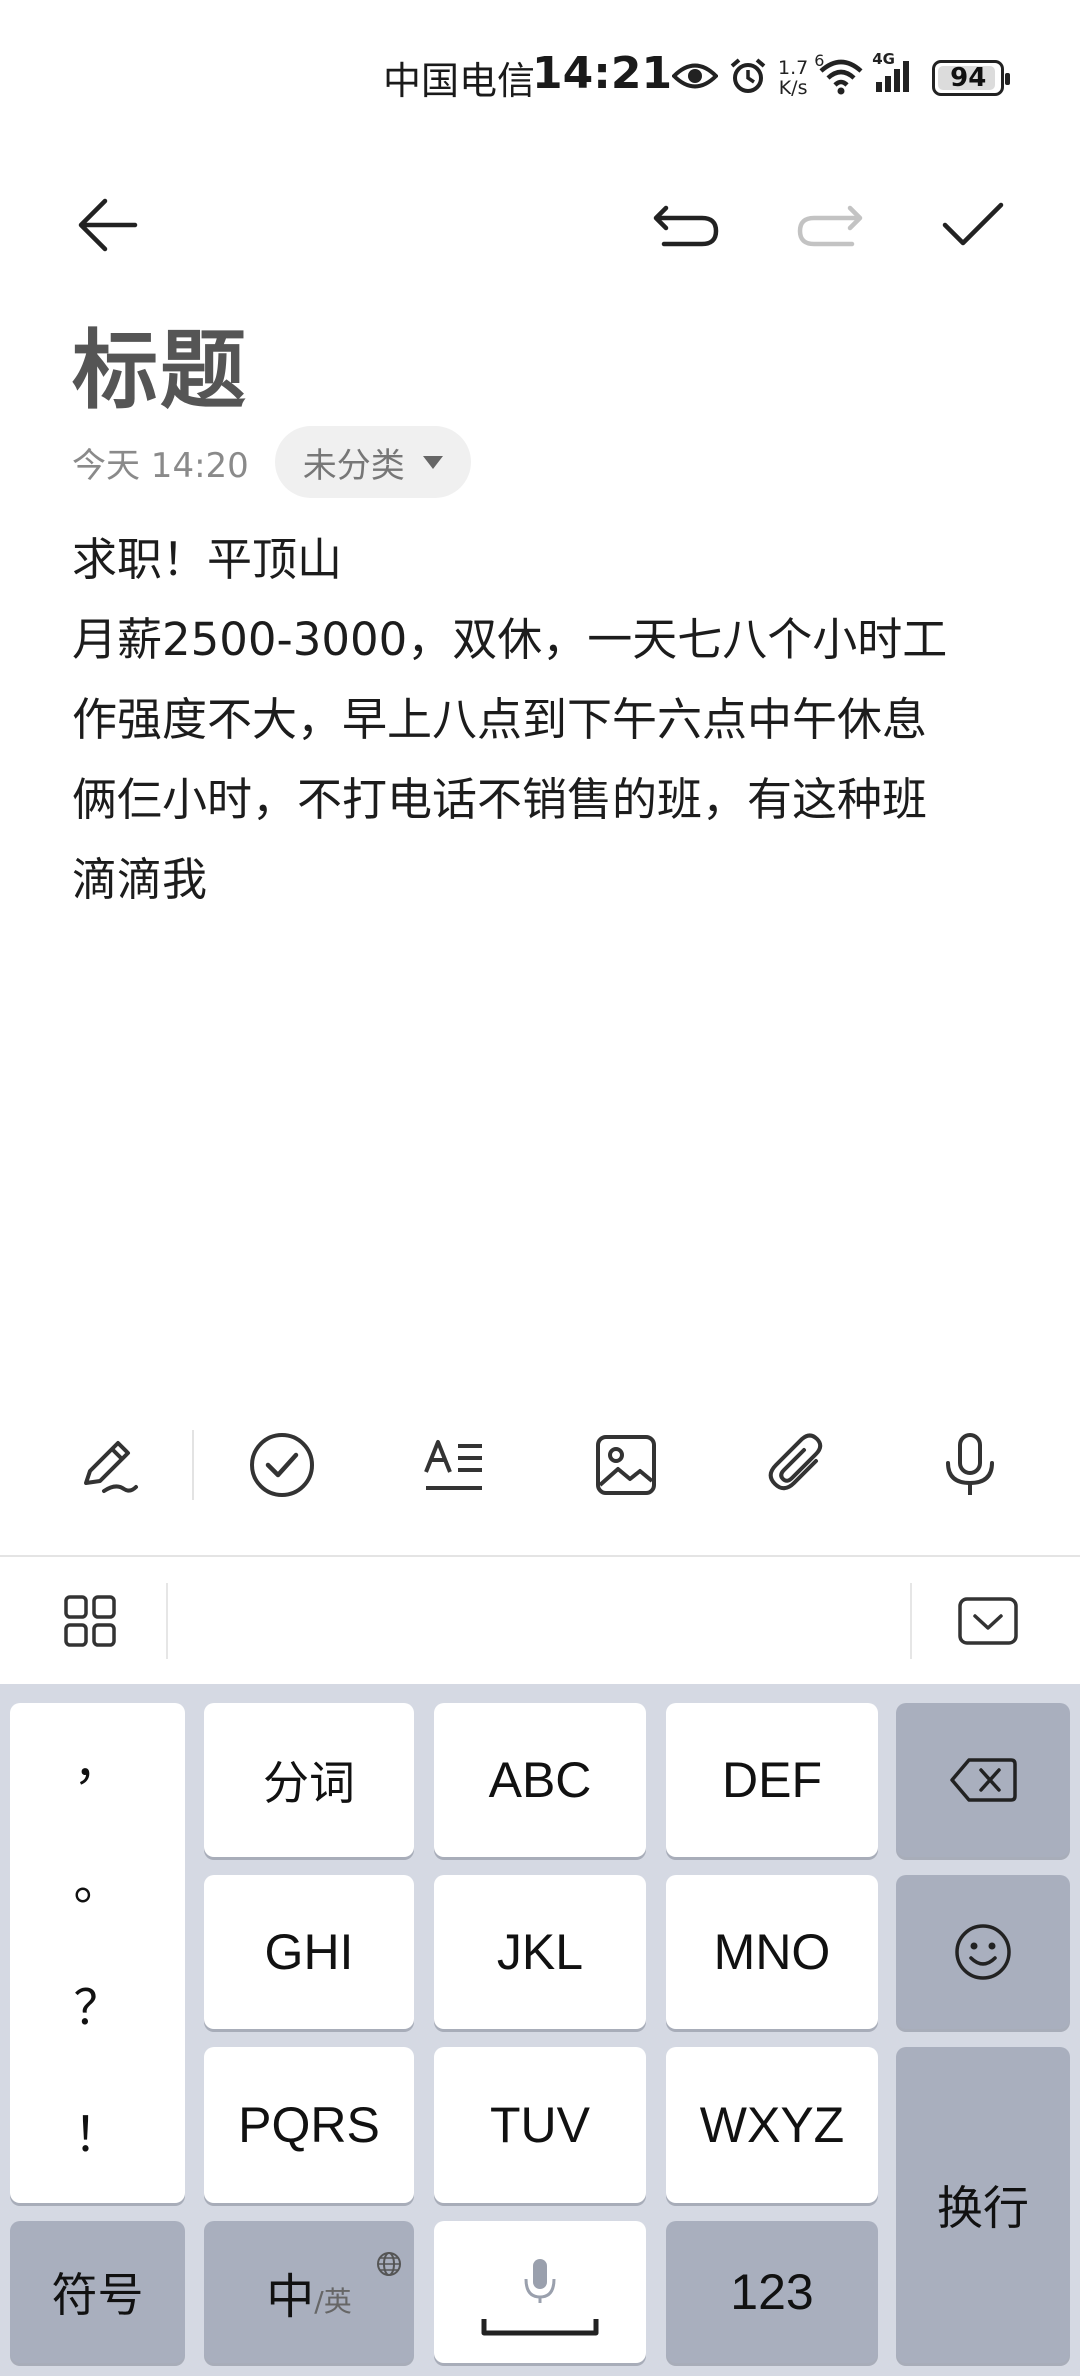 The image size is (1080, 2376). I want to click on backspace-icon, so click(983, 1780).